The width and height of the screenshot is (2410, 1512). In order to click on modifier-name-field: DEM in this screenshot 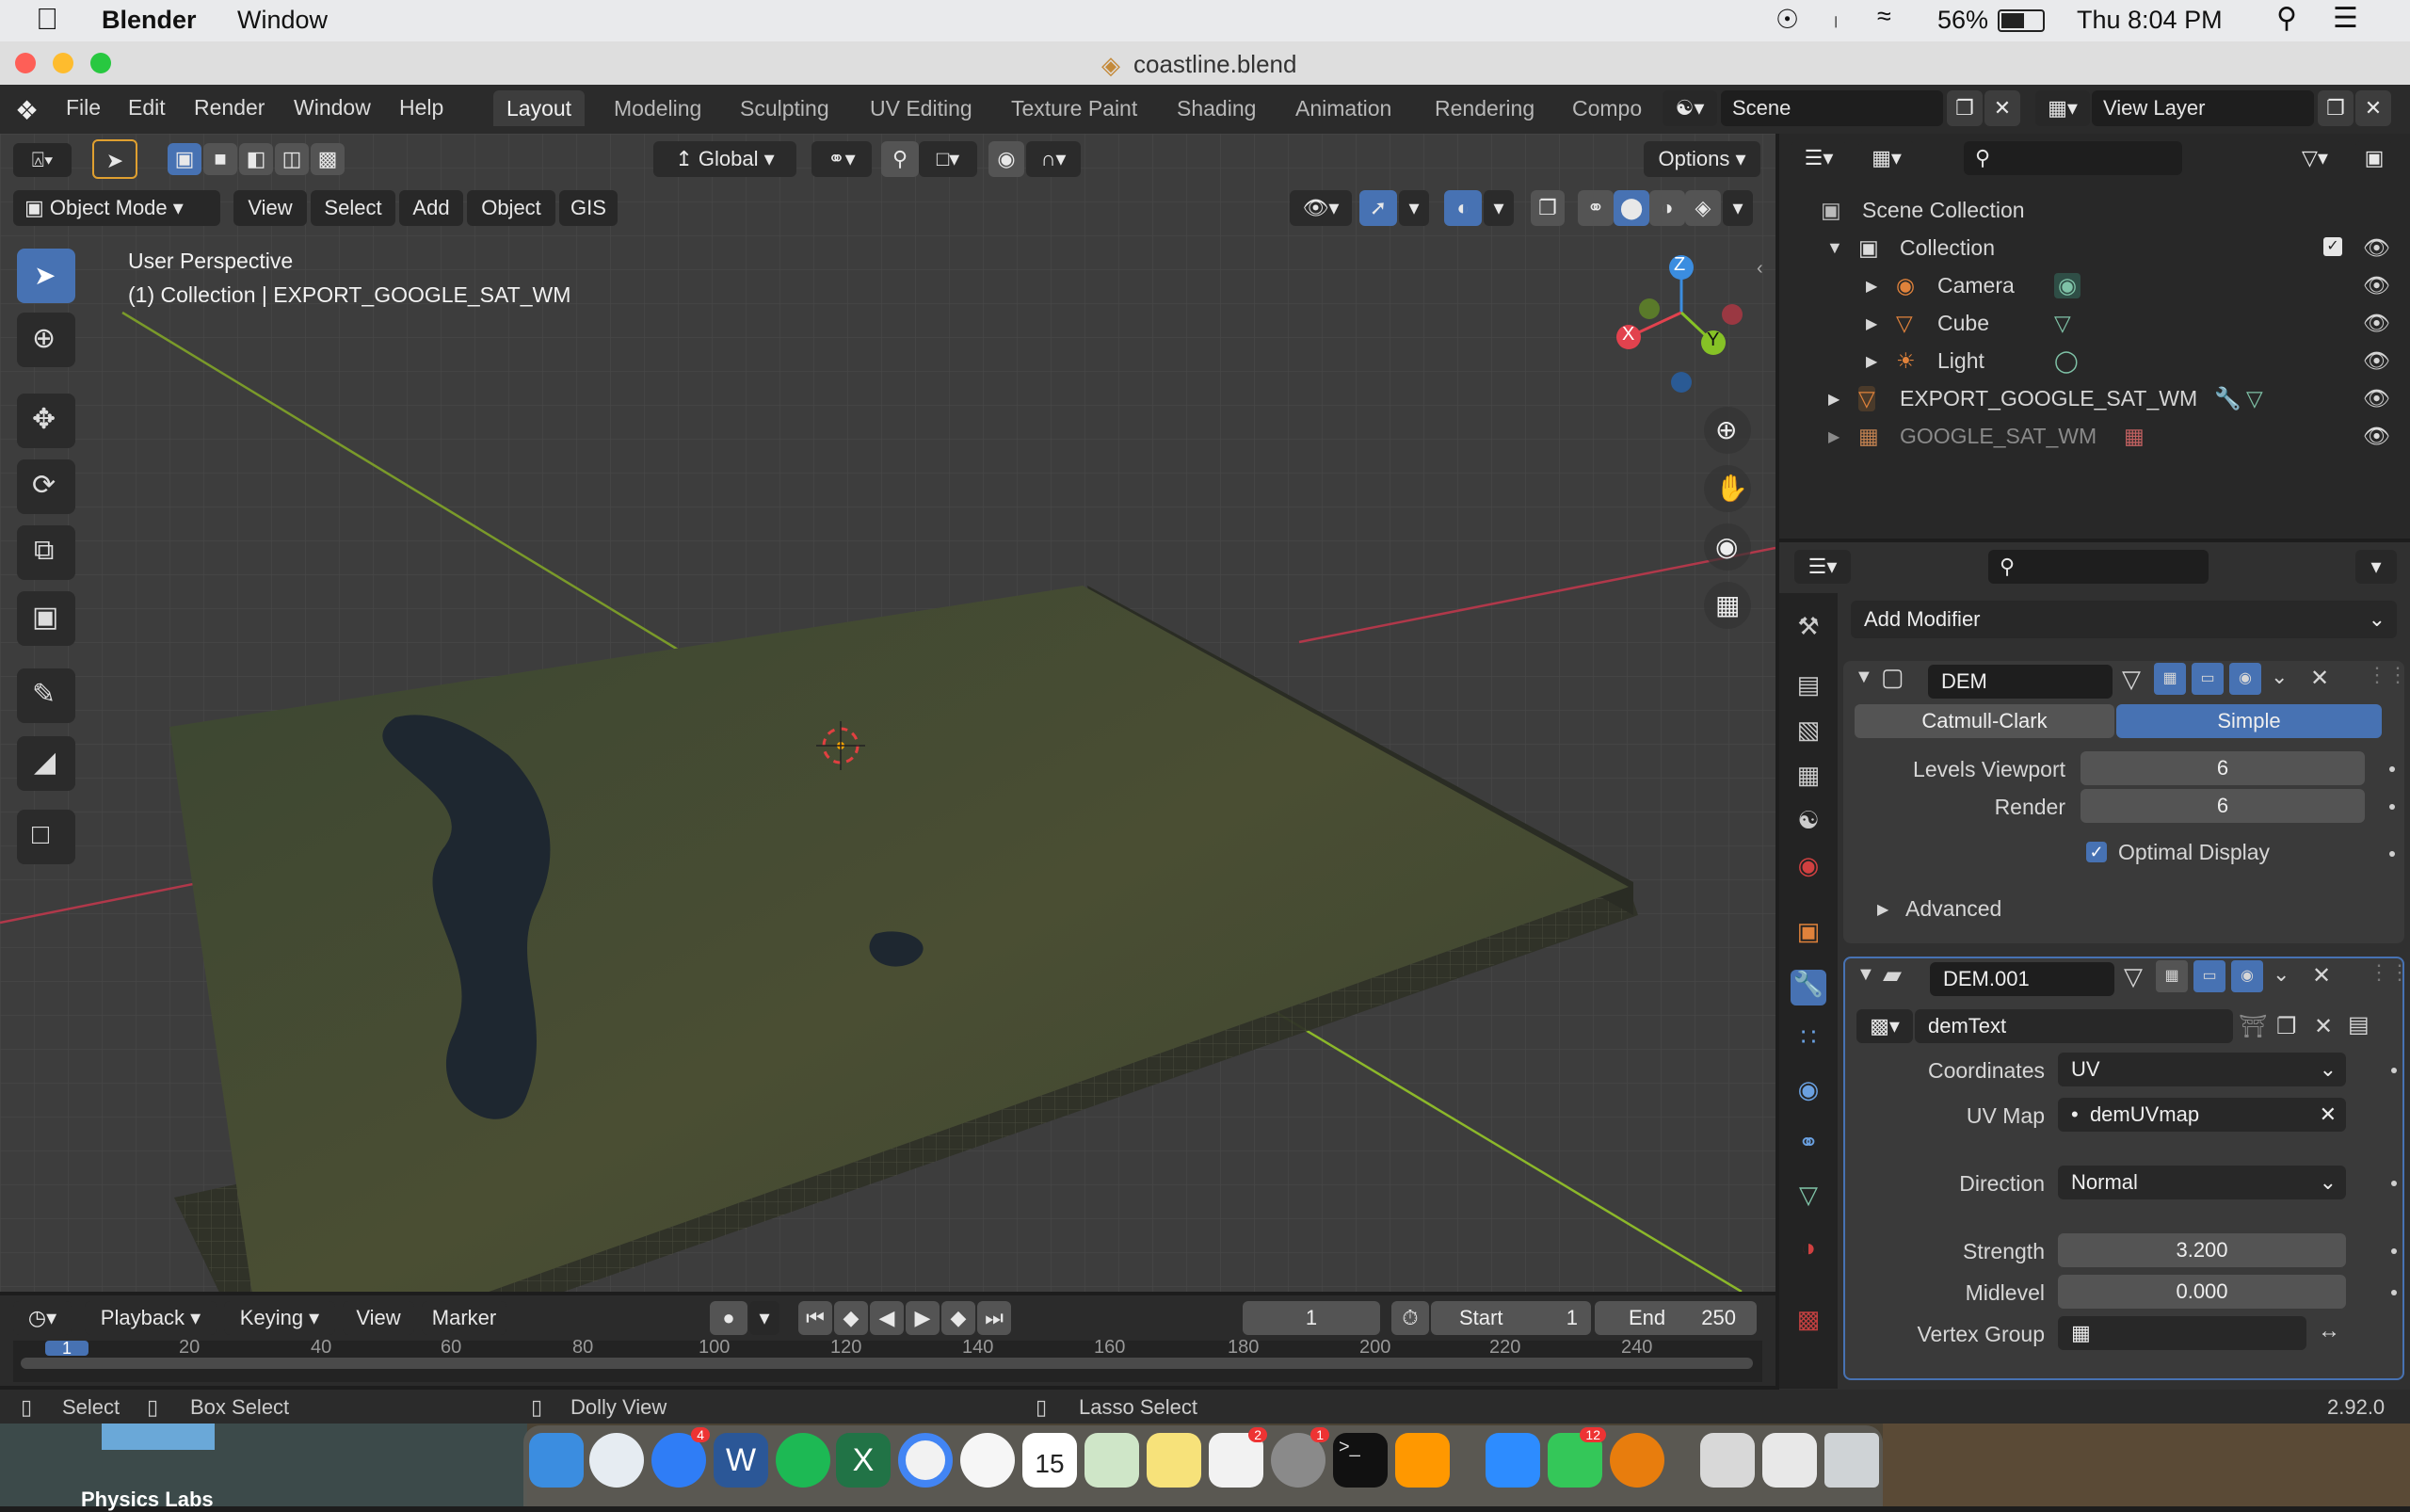, I will do `click(2020, 682)`.